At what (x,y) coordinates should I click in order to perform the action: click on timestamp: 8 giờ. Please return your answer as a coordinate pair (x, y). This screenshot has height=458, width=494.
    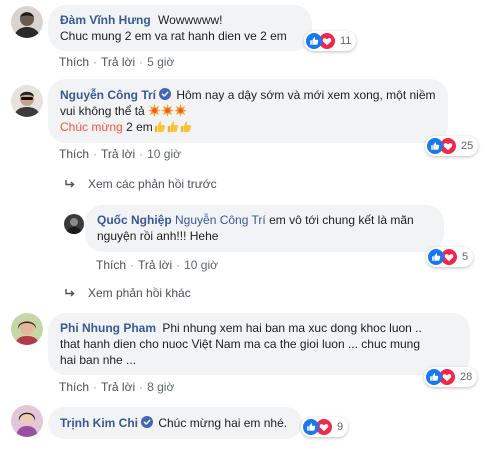
    Looking at the image, I should click on (160, 387).